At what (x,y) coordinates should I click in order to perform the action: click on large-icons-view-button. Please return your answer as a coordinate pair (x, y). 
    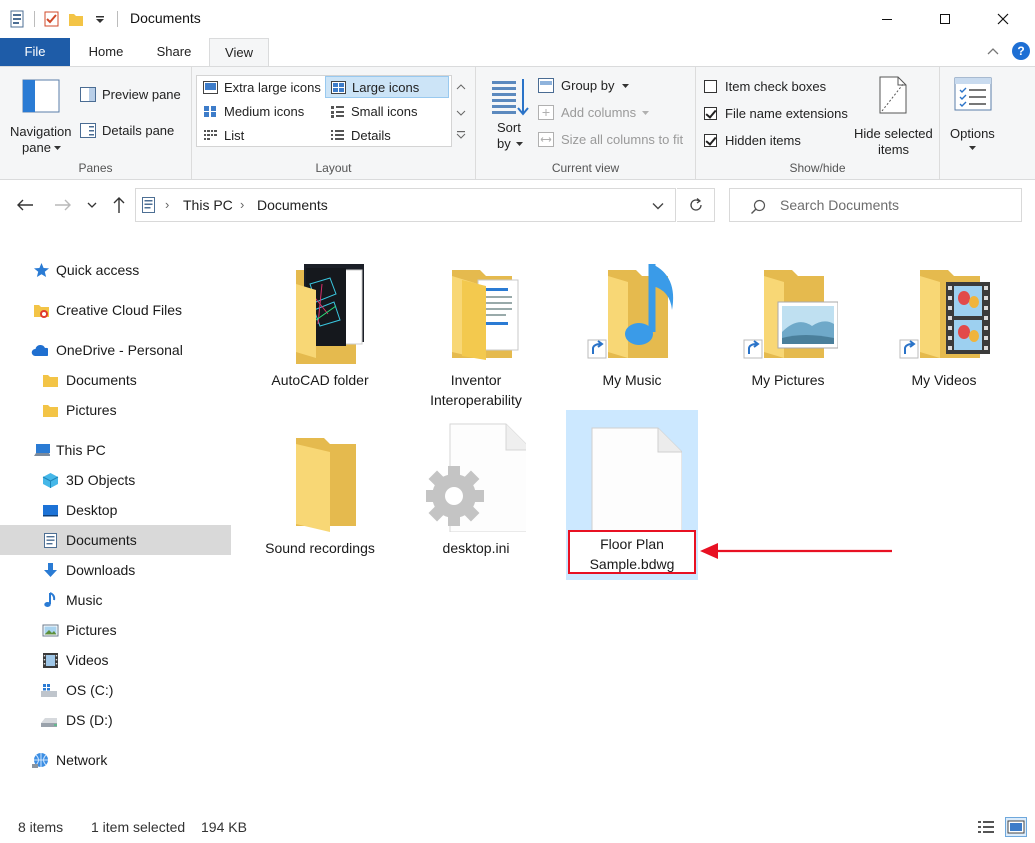
    Looking at the image, I should click on (1016, 827).